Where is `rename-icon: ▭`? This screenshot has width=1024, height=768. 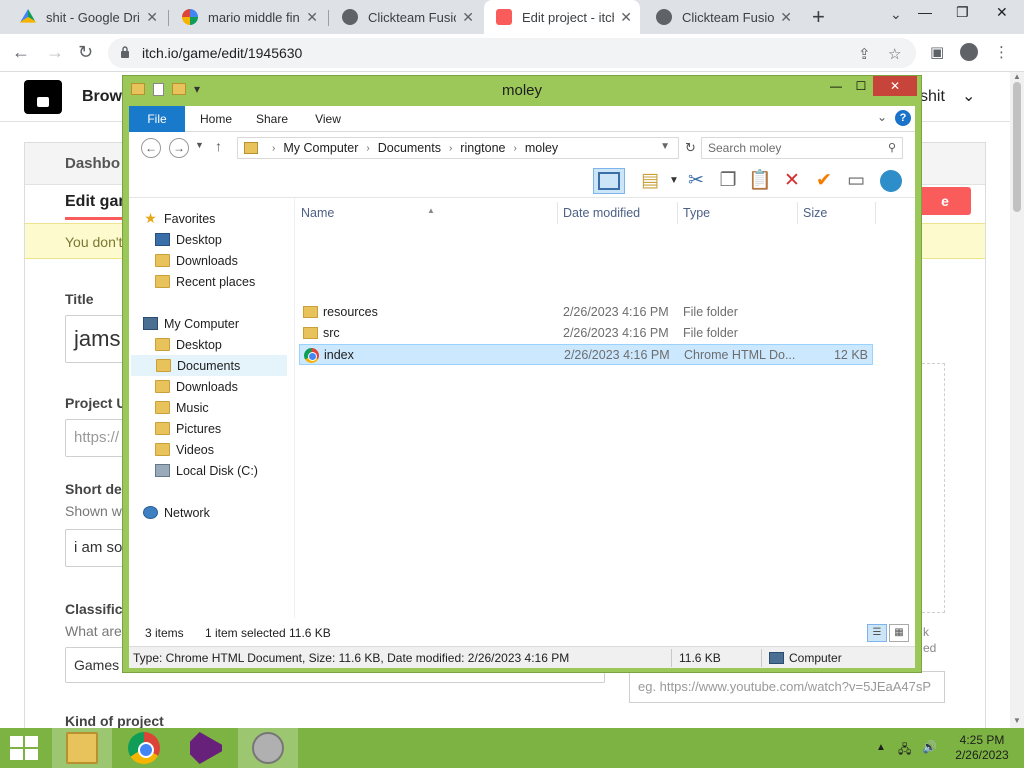
rename-icon: ▭ is located at coordinates (856, 181).